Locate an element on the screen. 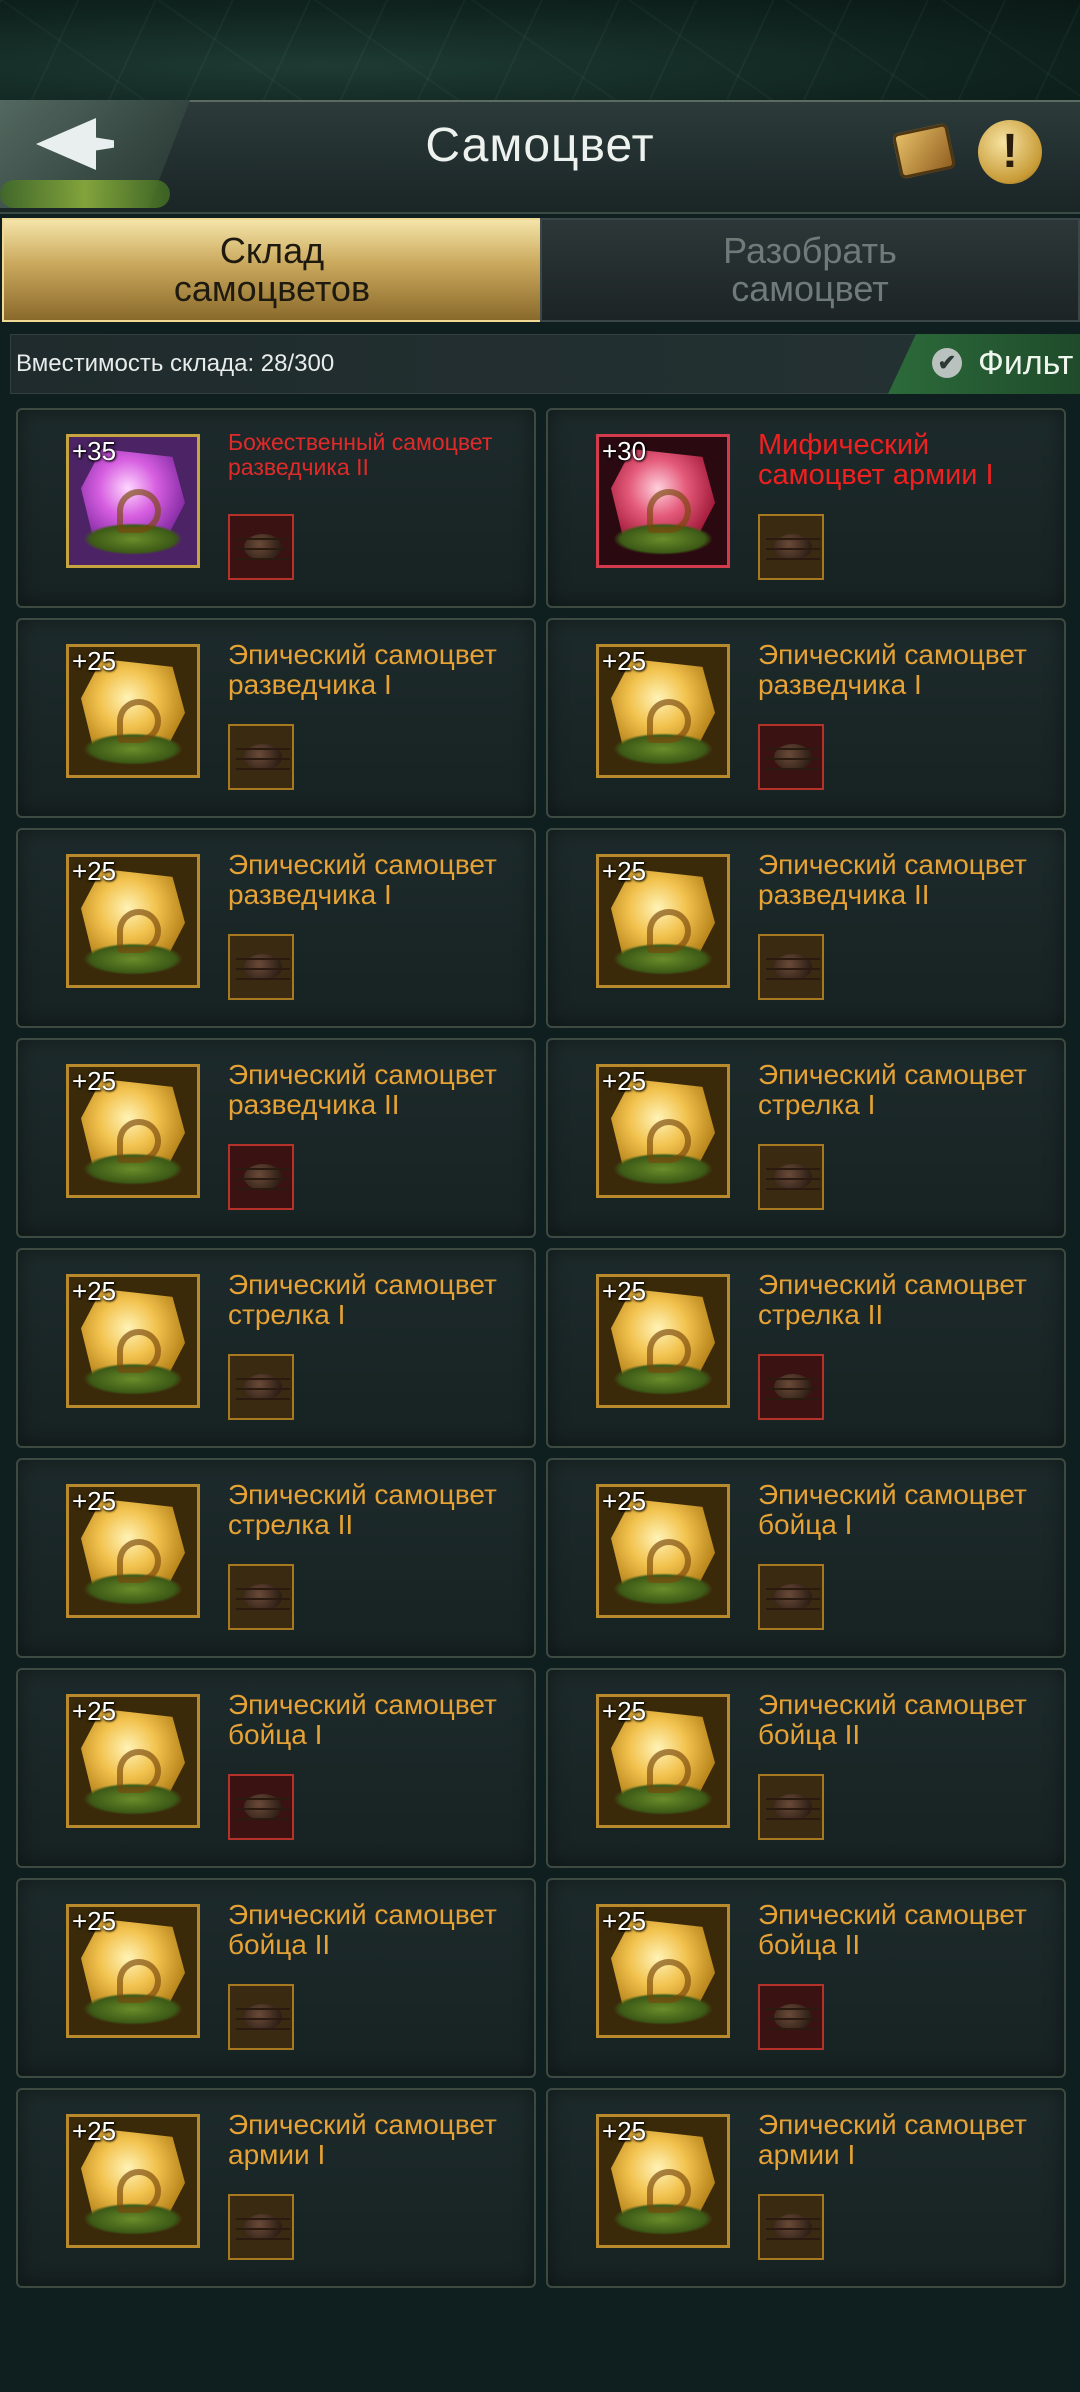 This screenshot has height=2392, width=1080. gem-card: +30 Мифический самоцвет армии I is located at coordinates (806, 508).